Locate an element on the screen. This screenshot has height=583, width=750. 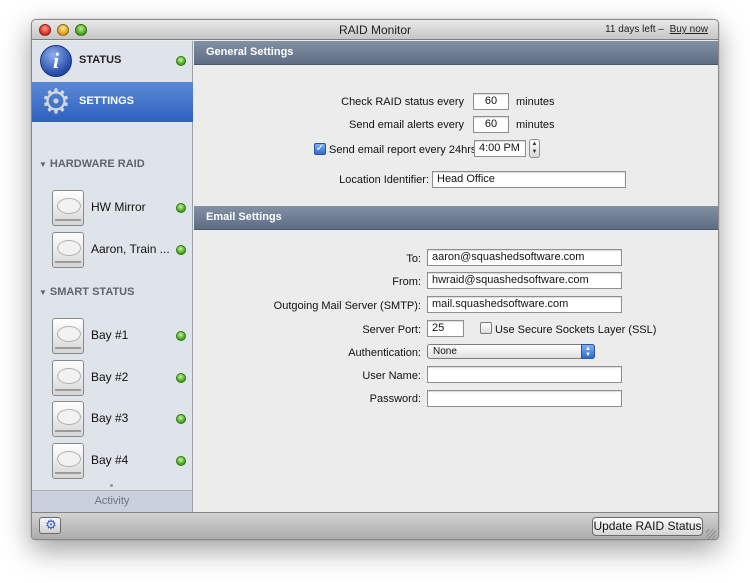
alert-interval-unit: minutes is located at coordinates (535, 125).